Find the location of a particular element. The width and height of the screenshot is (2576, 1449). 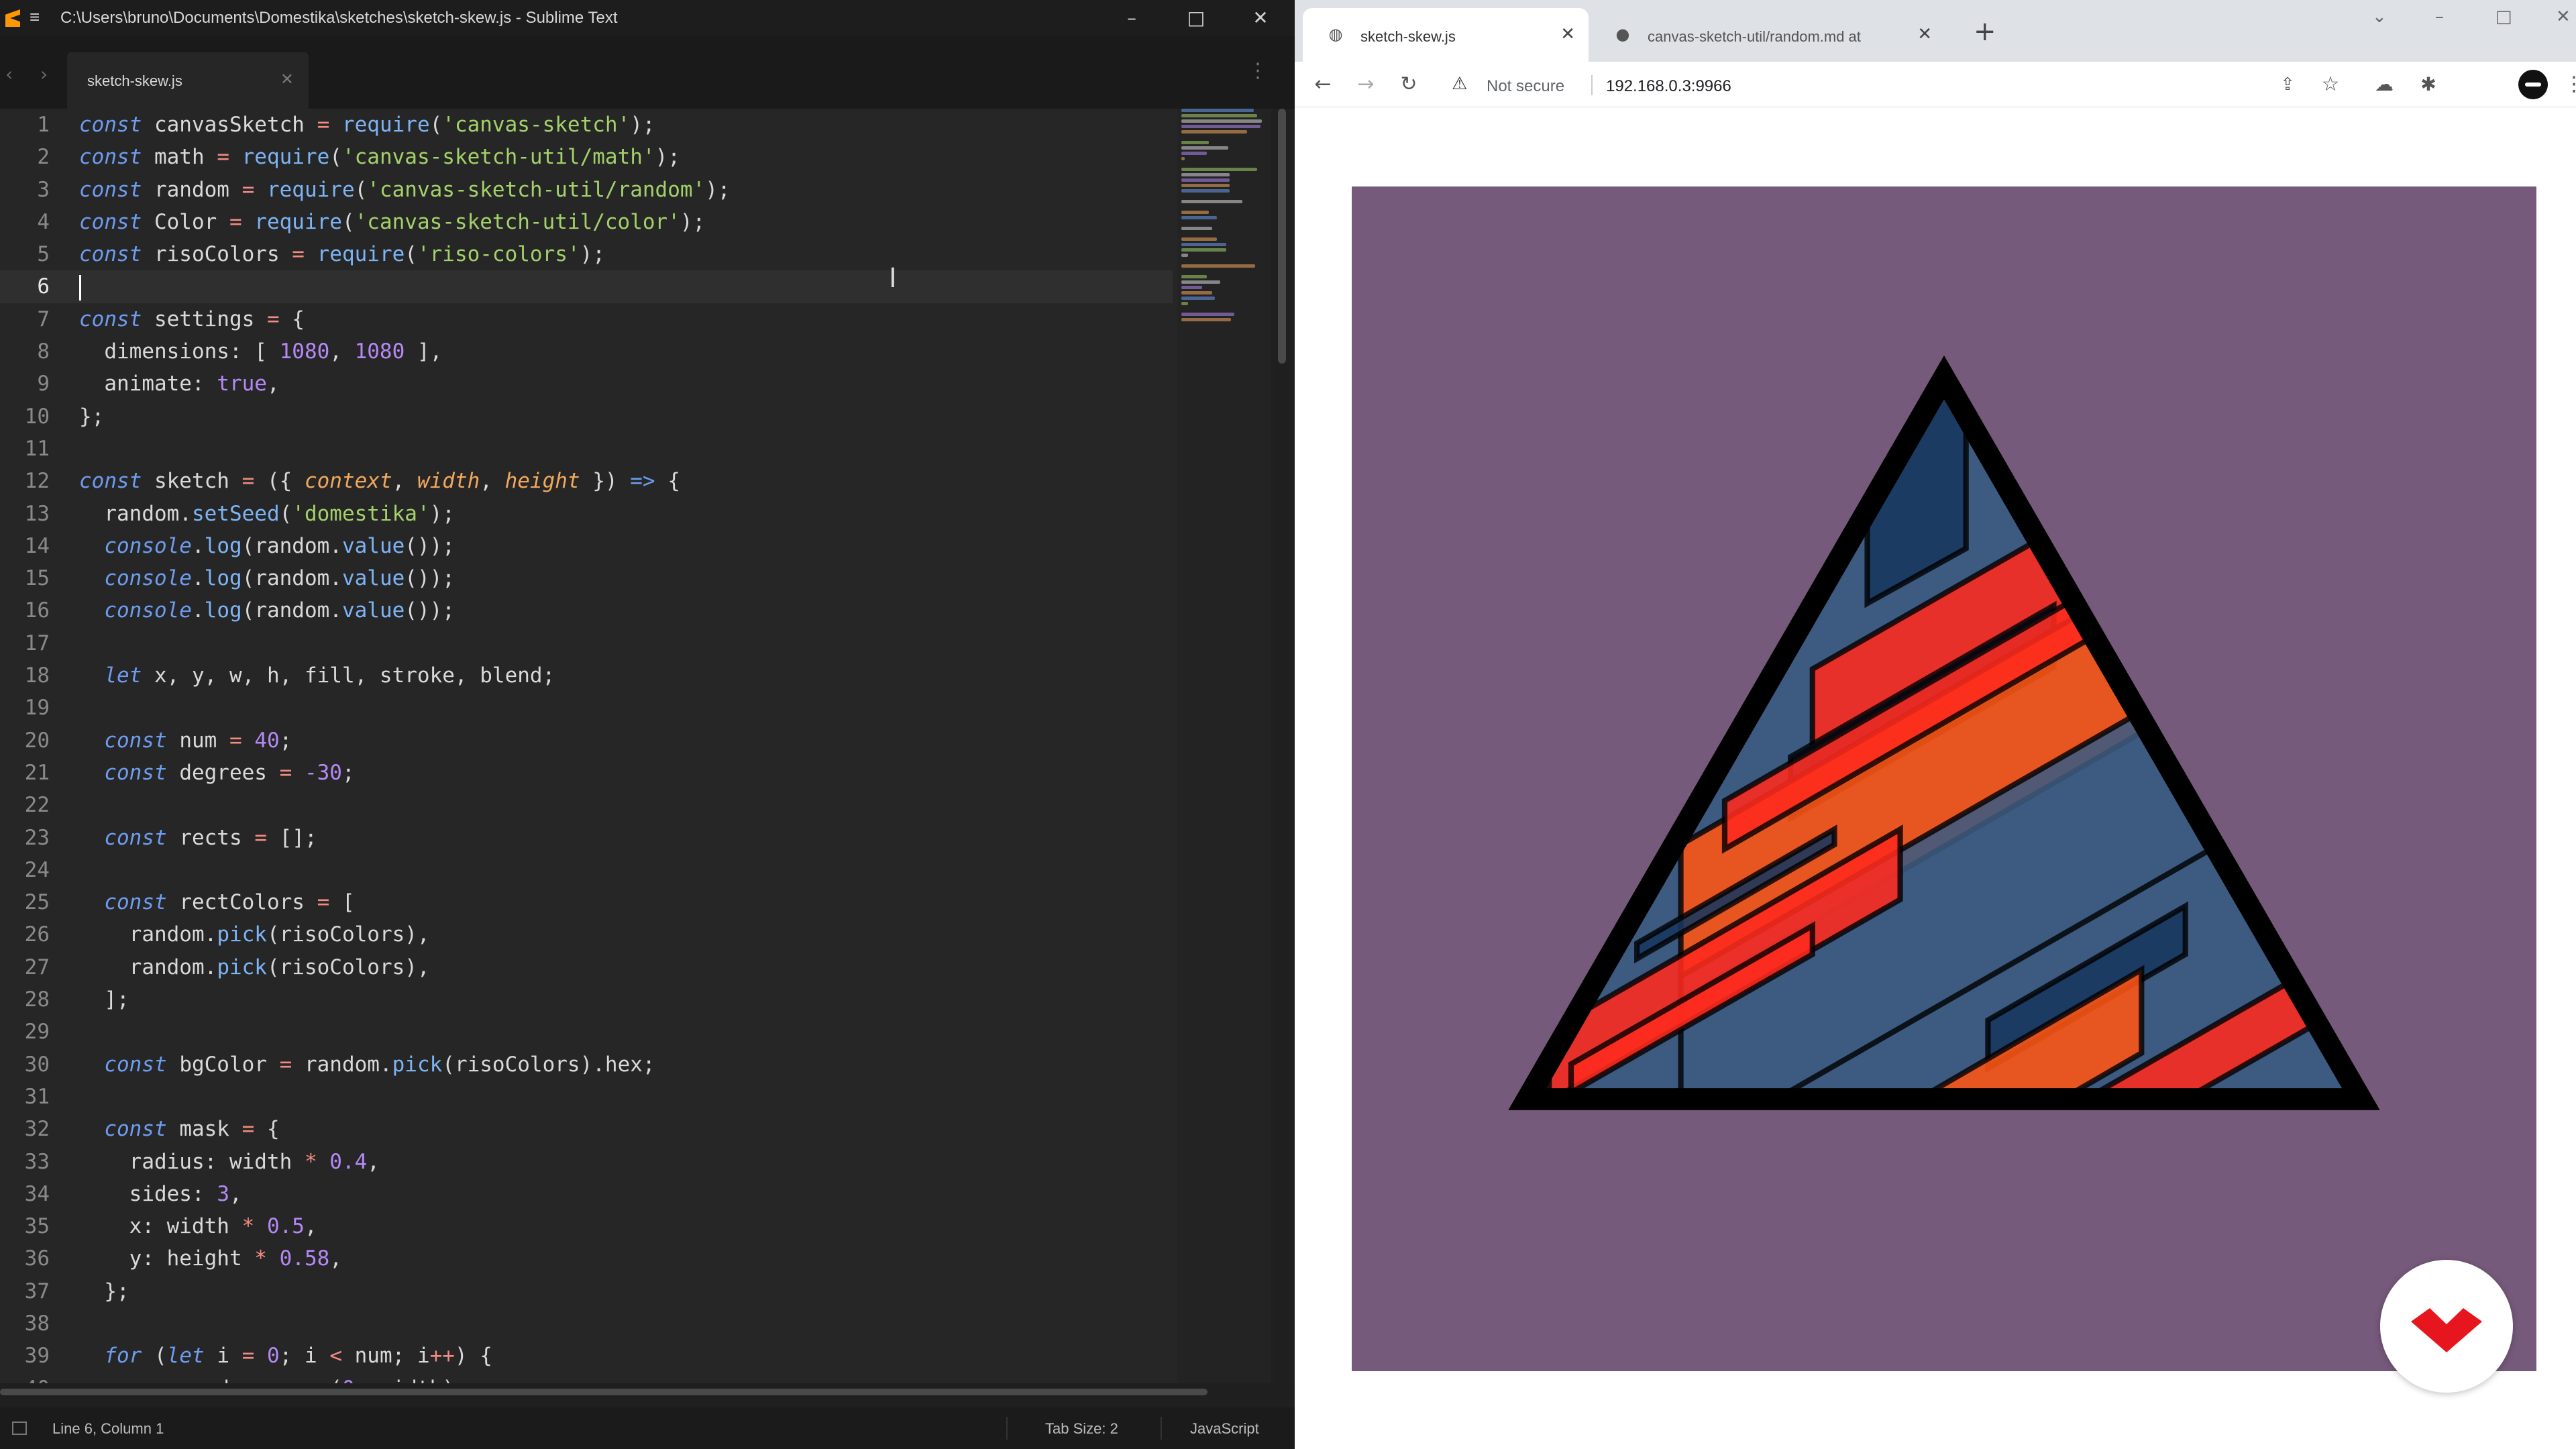

code-line: let x, y, w, h, fill, stroke, blend; is located at coordinates (626, 675).